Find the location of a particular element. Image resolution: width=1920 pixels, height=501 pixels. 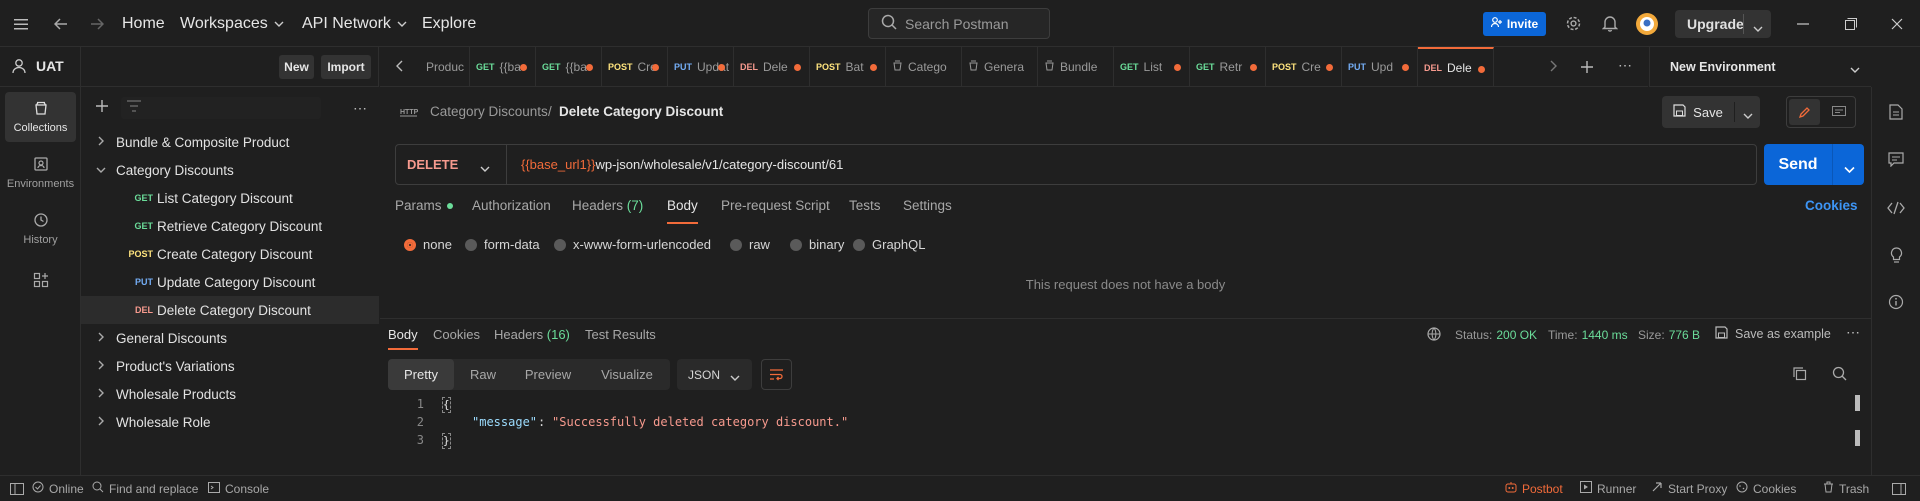

folder-item: General Discounts is located at coordinates (230, 338).